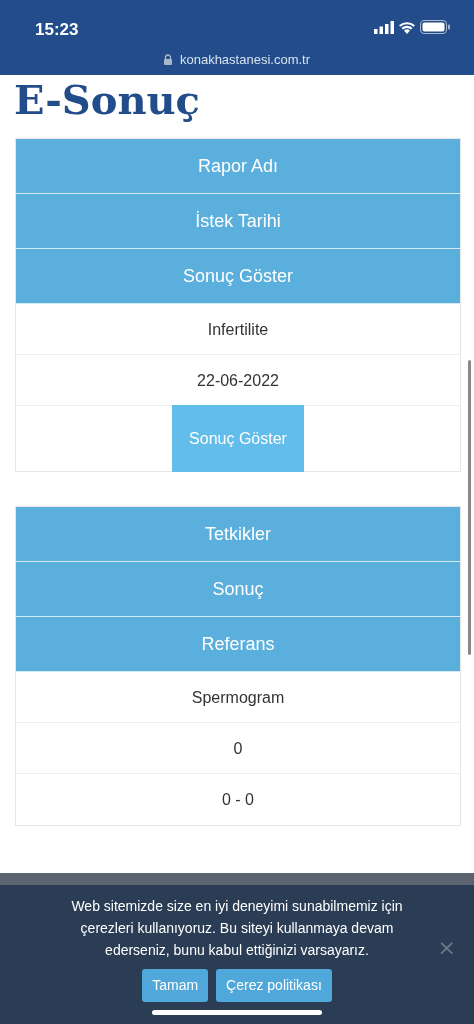  Describe the element at coordinates (245, 60) in the screenshot. I see `url-text: konakhastanesi.com.tr` at that location.